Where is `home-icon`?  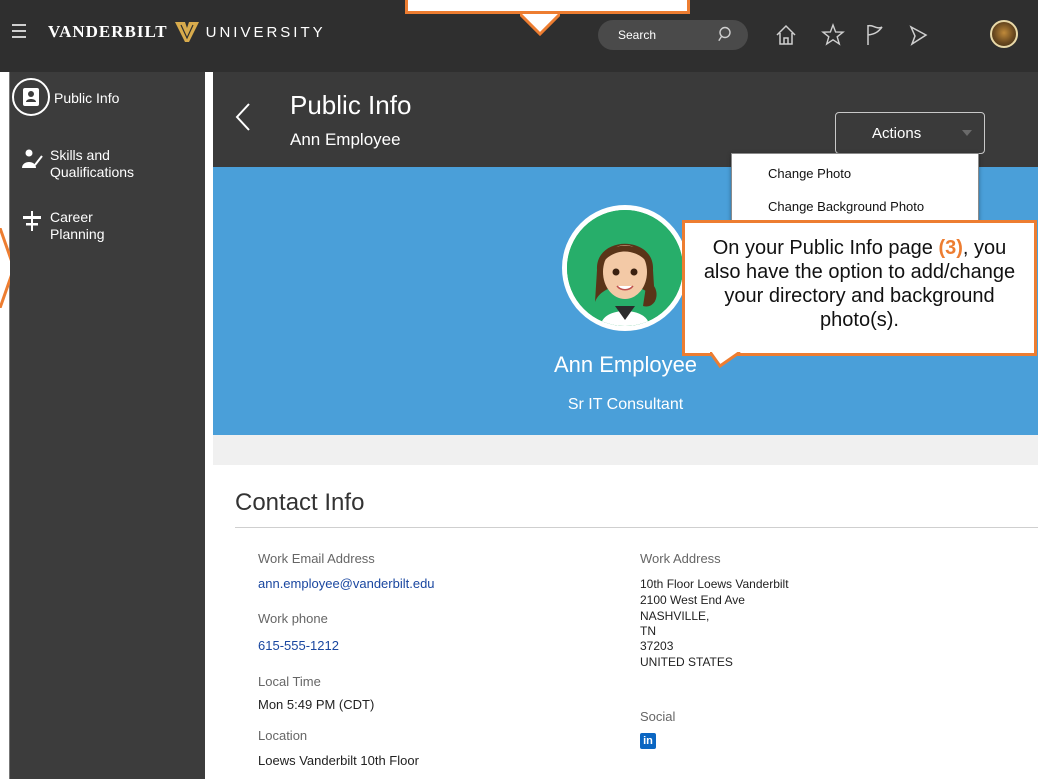 home-icon is located at coordinates (786, 35).